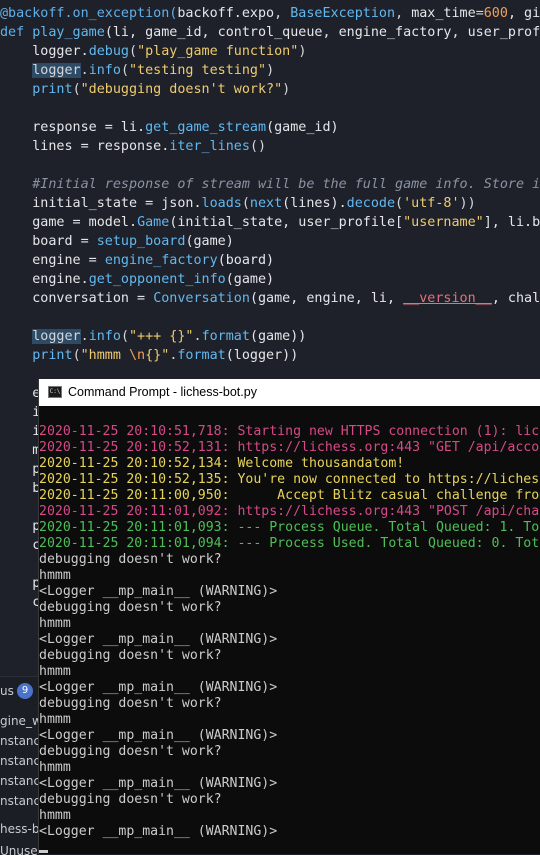  Describe the element at coordinates (250, 279) in the screenshot. I see `code-token: (game)` at that location.